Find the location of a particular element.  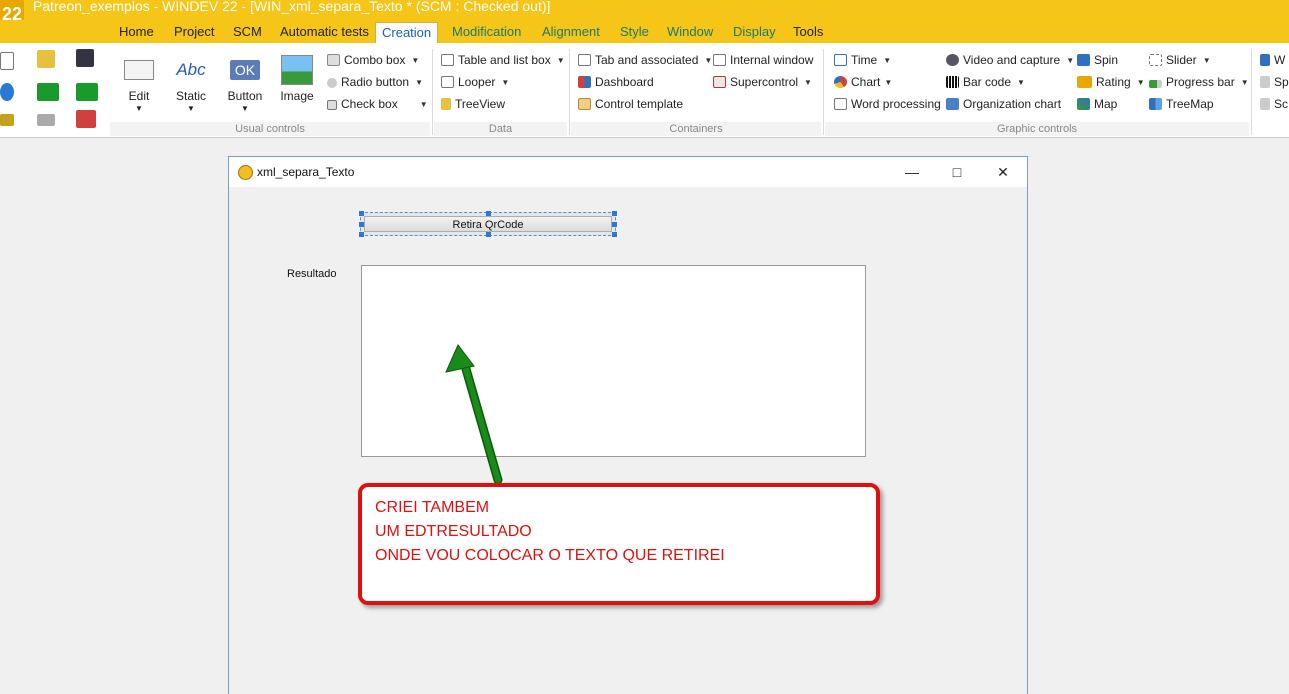

new-file-icon is located at coordinates (7, 61).